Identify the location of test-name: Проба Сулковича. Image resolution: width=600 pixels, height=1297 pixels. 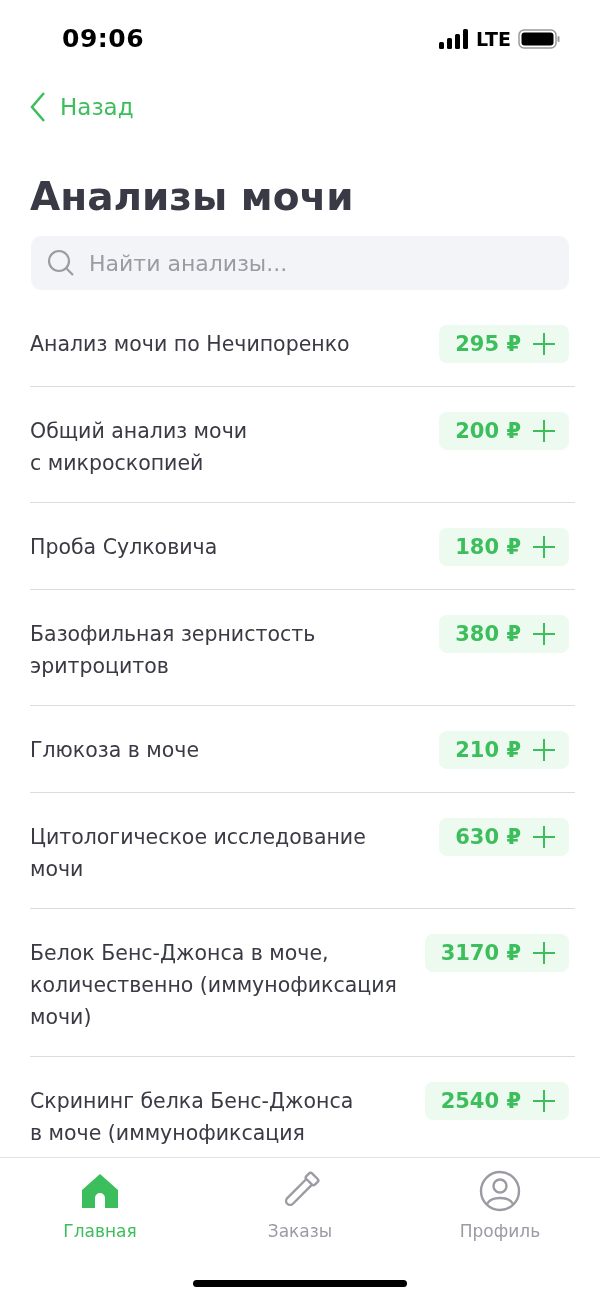
(124, 547).